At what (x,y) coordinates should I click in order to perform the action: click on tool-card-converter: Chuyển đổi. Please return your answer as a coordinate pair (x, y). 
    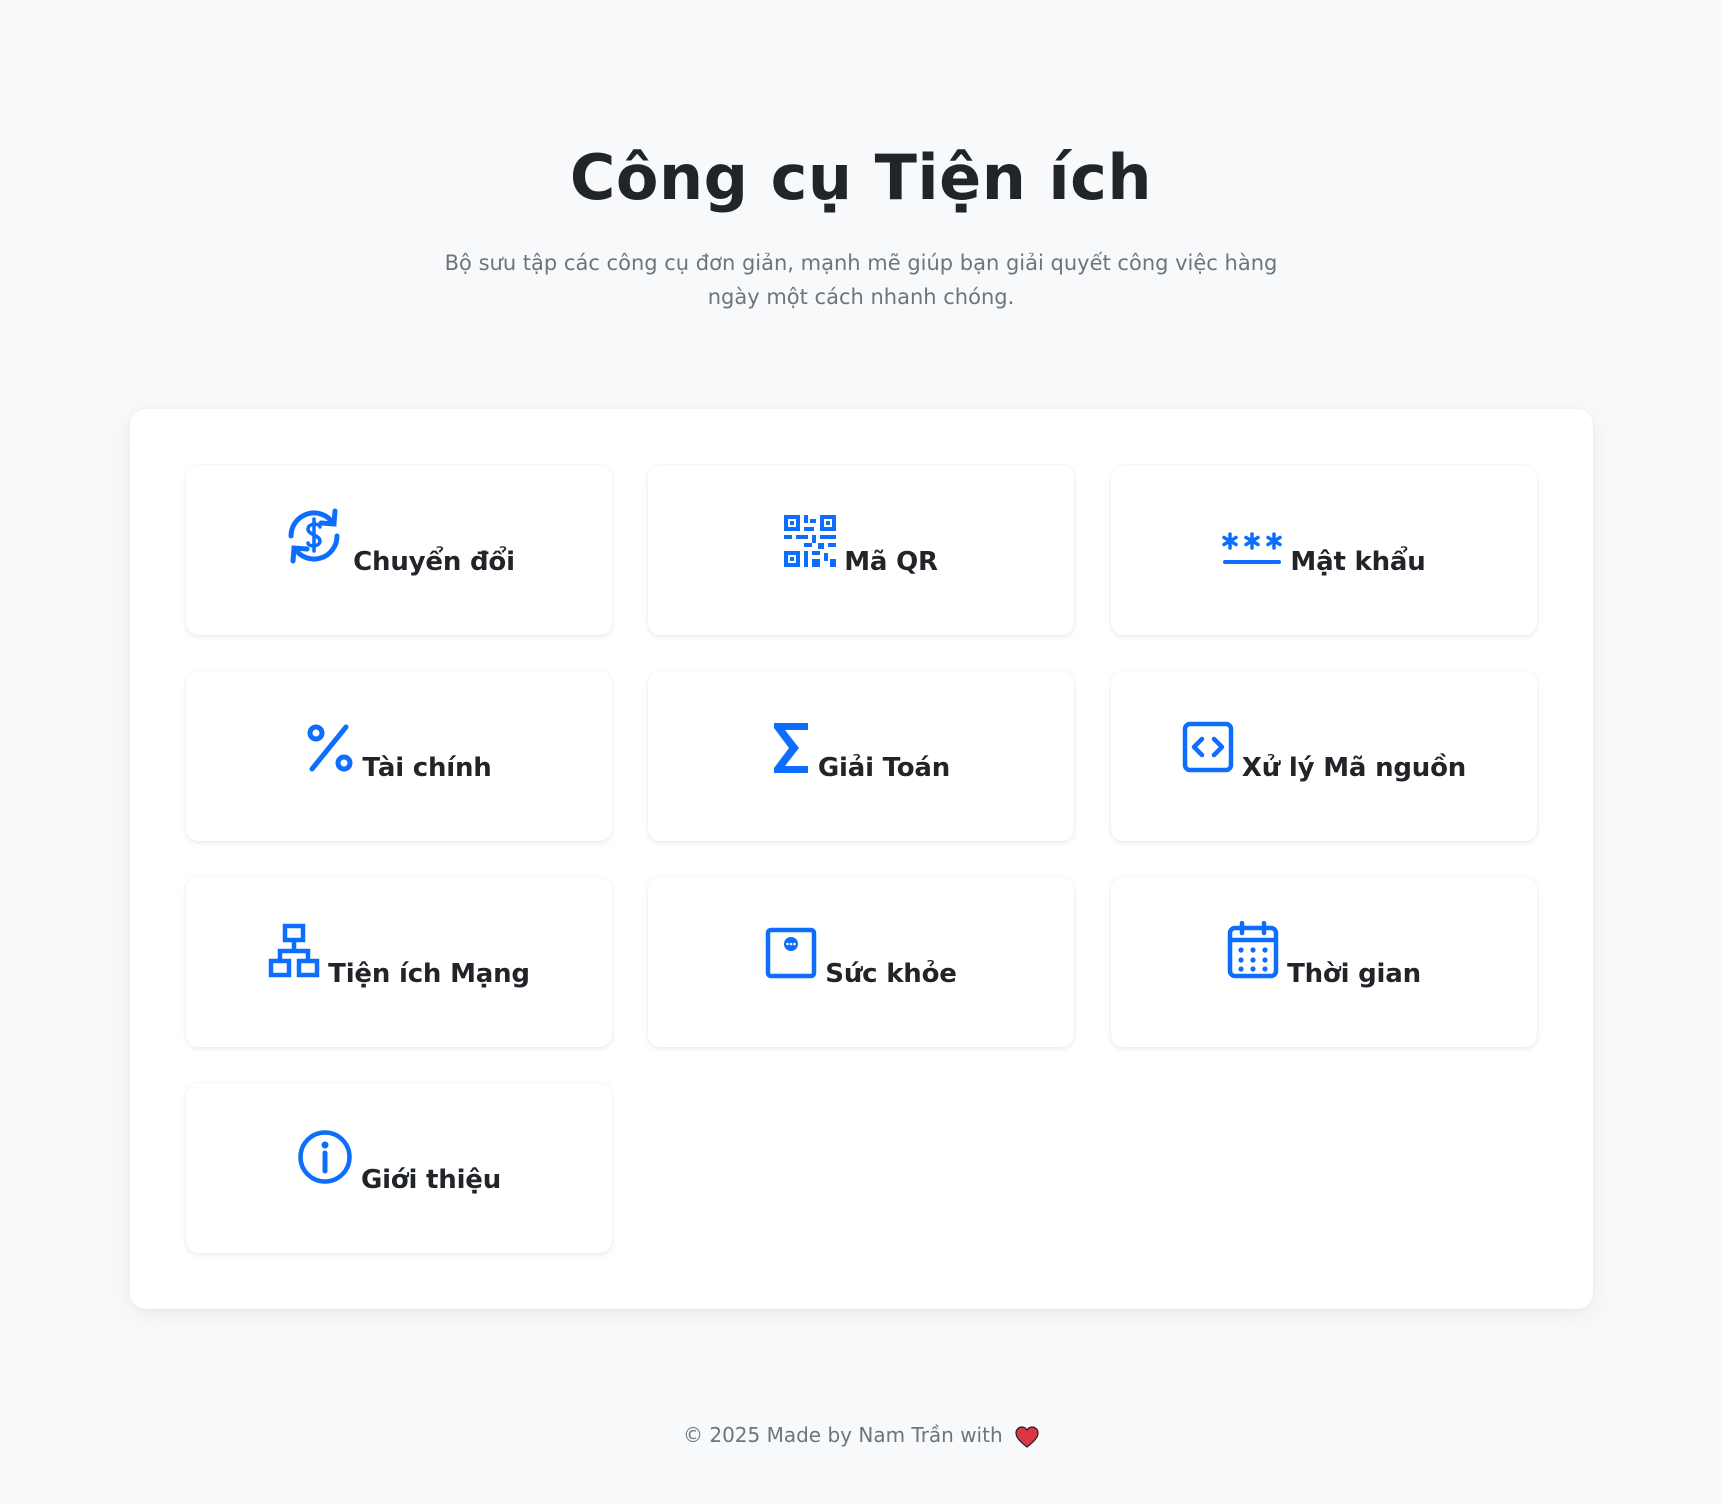
    Looking at the image, I should click on (399, 550).